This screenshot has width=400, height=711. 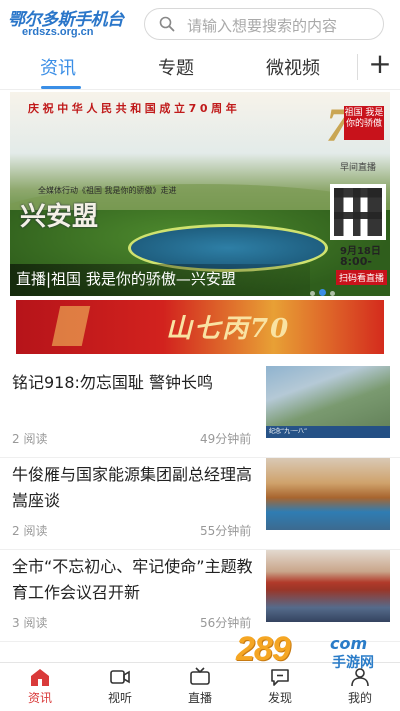 What do you see at coordinates (228, 329) in the screenshot?
I see `strip-text: 山七丙70` at bounding box center [228, 329].